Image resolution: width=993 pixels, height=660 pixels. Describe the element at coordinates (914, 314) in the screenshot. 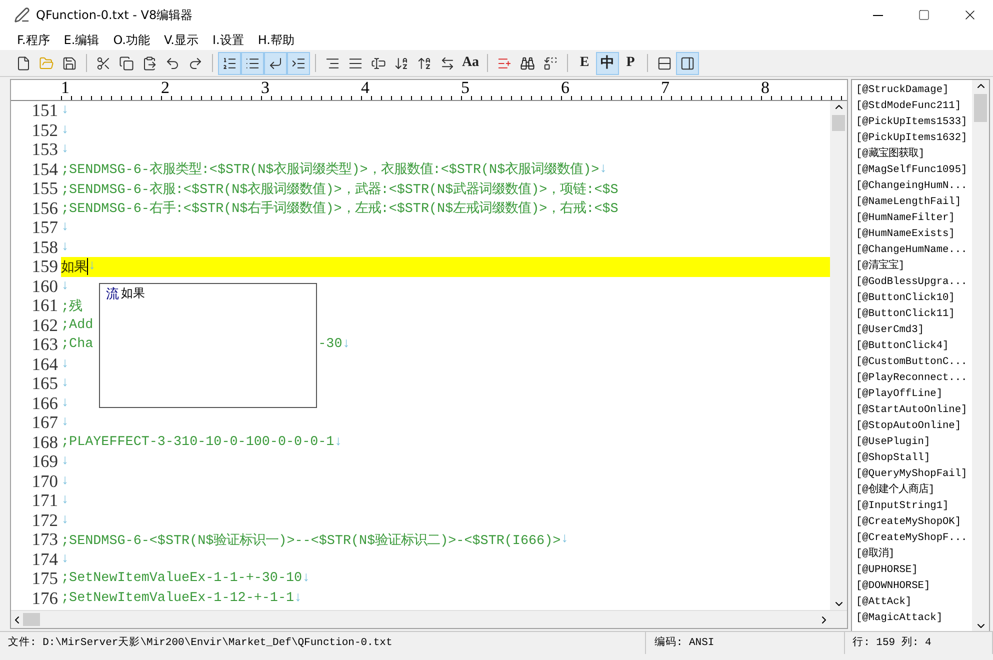

I see `label-list-item: [@ButtonClick11]` at that location.